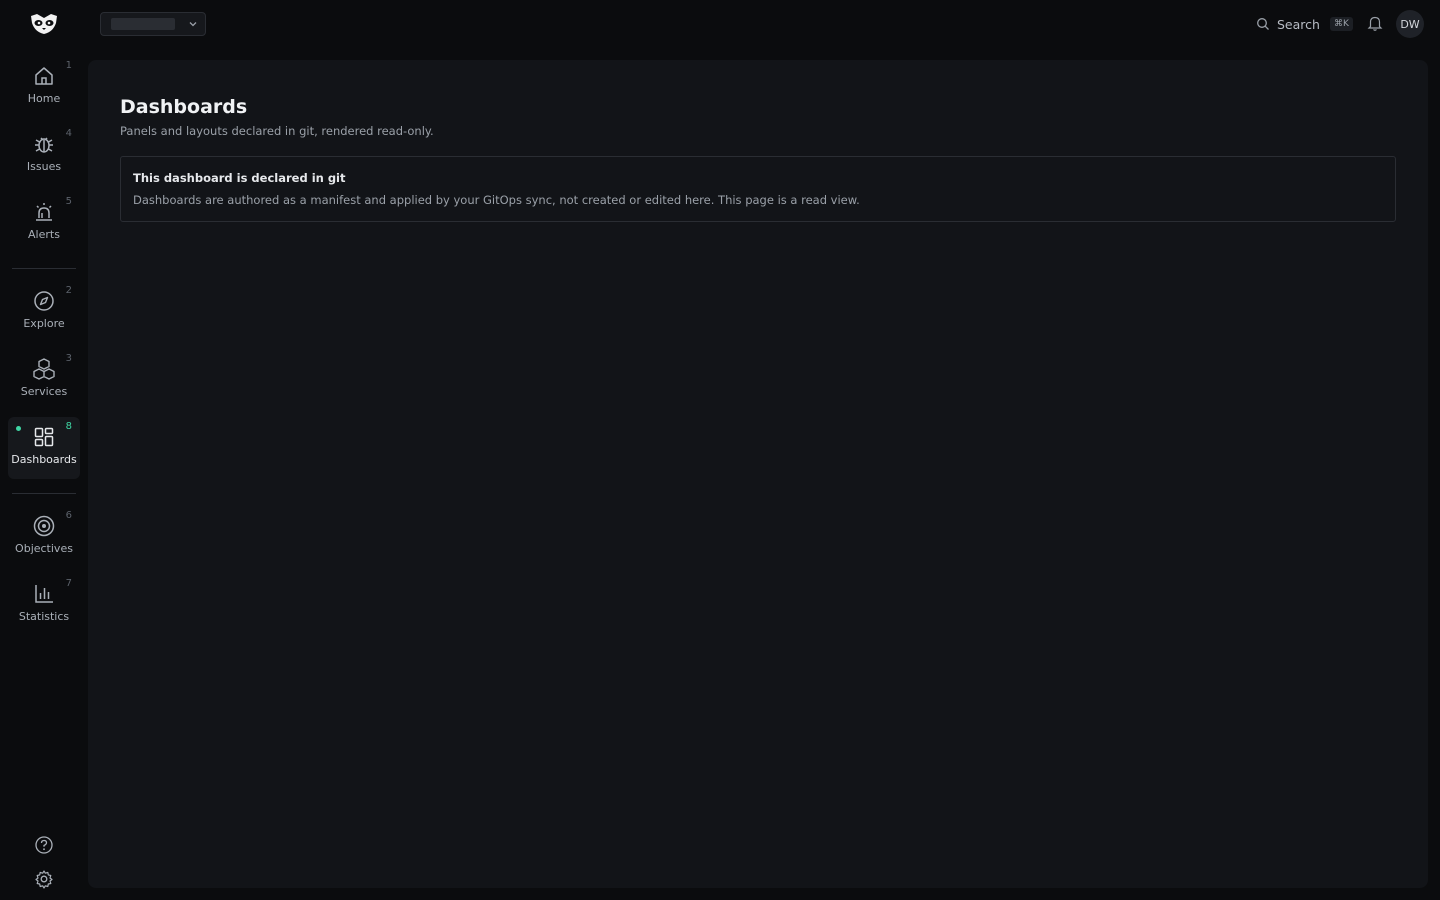  I want to click on sidebar-item-label: Home, so click(44, 98).